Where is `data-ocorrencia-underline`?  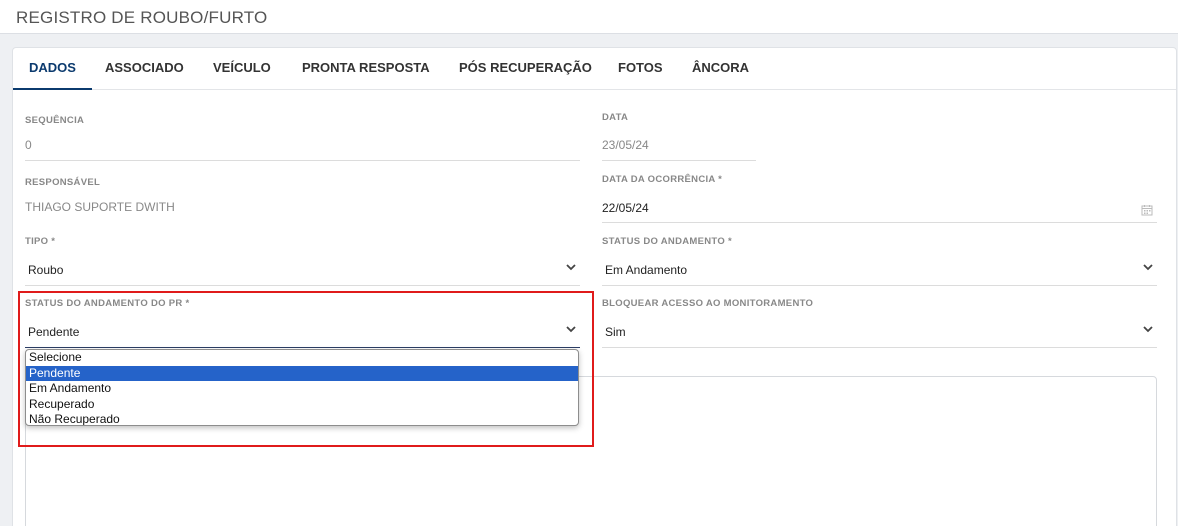
data-ocorrencia-underline is located at coordinates (879, 222).